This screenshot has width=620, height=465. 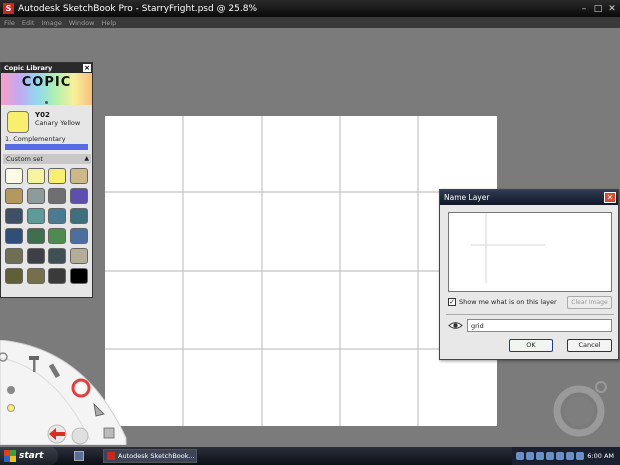 What do you see at coordinates (24, 159) in the screenshot?
I see `custom-set-label: Custom set` at bounding box center [24, 159].